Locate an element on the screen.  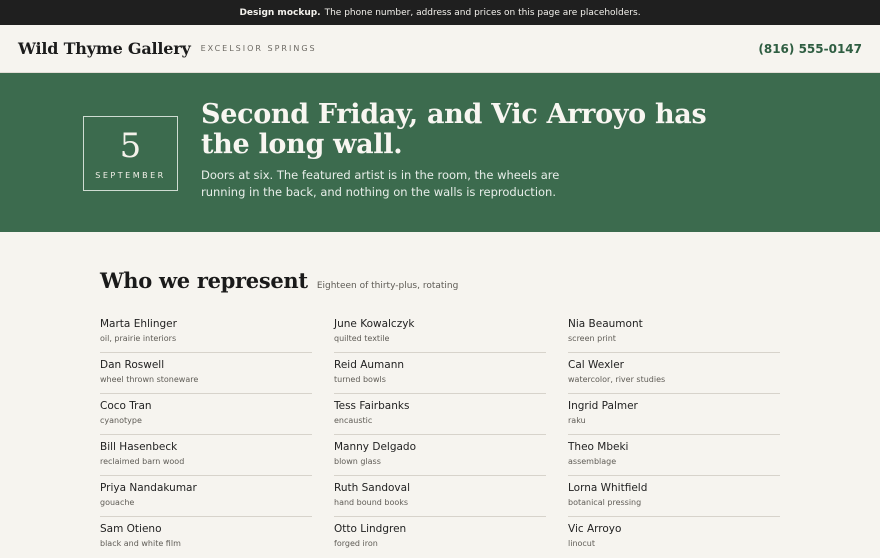
artist-name: Nia Beaumont is located at coordinates (605, 324).